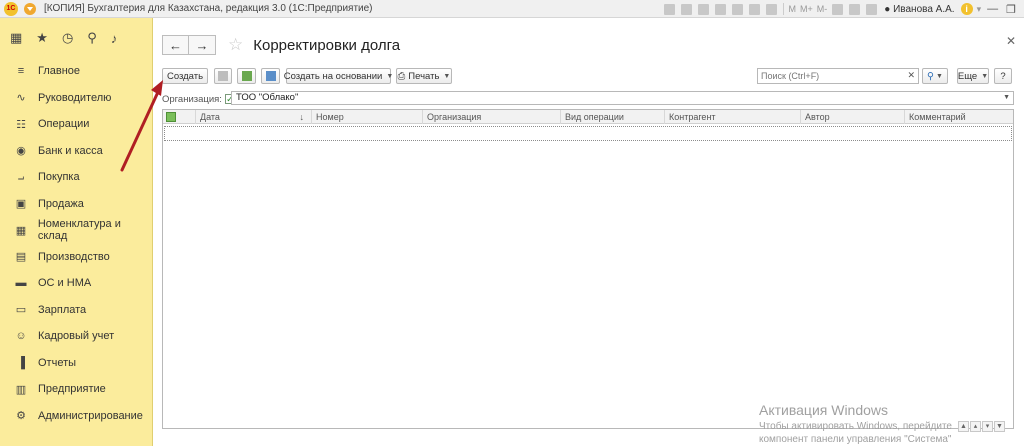 The width and height of the screenshot is (1024, 446). What do you see at coordinates (21, 124) in the screenshot?
I see `operations-icon: ☷` at bounding box center [21, 124].